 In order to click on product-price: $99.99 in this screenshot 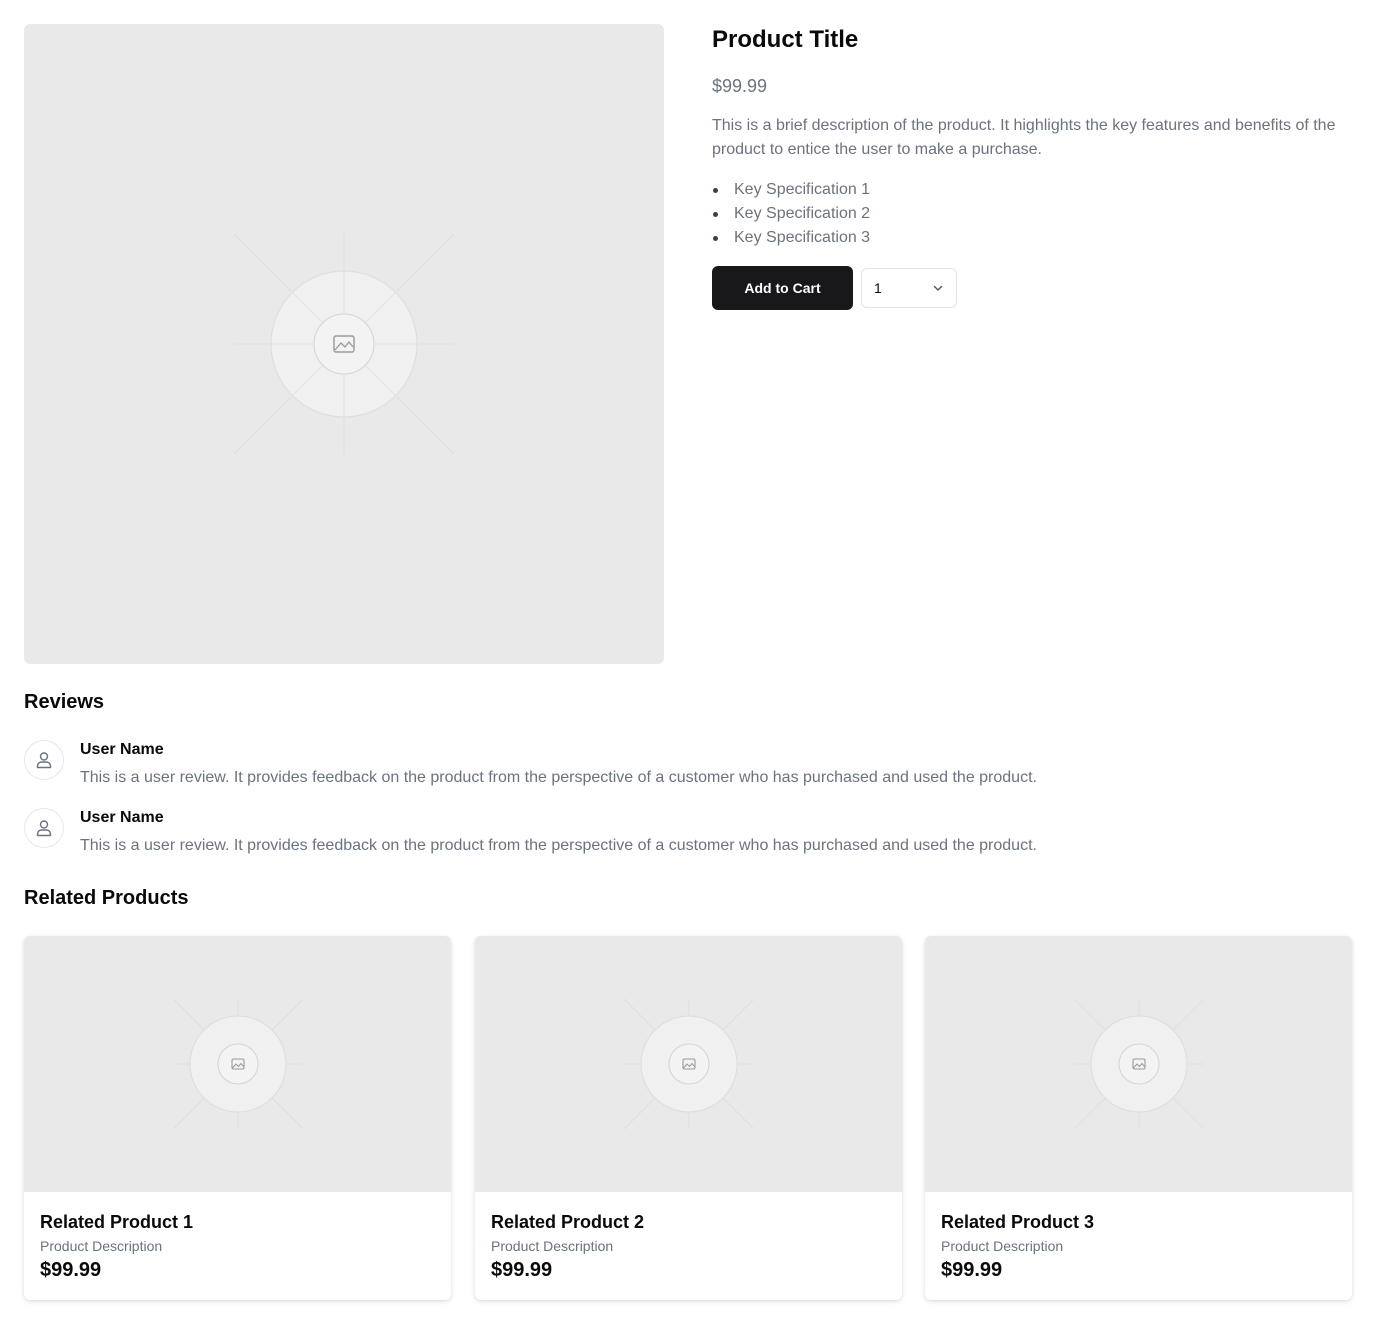, I will do `click(740, 86)`.